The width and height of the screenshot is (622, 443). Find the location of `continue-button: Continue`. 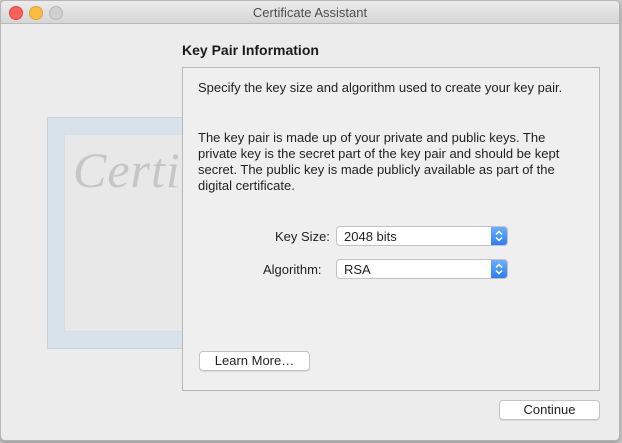

continue-button: Continue is located at coordinates (549, 410).